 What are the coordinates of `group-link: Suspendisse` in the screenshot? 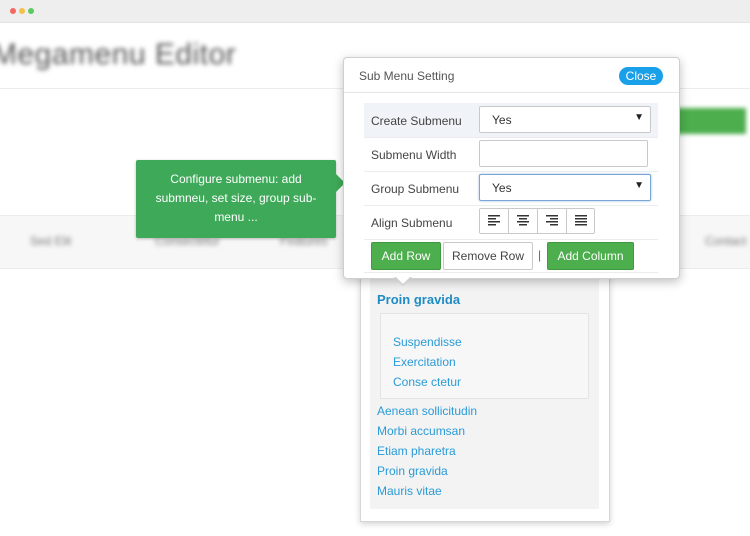 It's located at (427, 342).